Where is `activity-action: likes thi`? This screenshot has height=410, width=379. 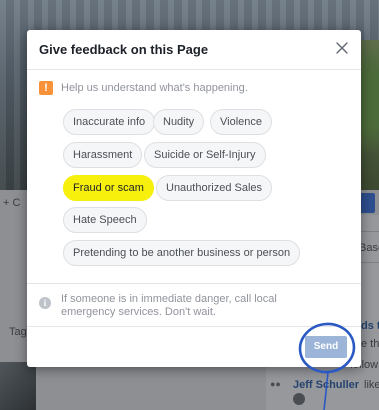 activity-action: likes thi is located at coordinates (371, 385).